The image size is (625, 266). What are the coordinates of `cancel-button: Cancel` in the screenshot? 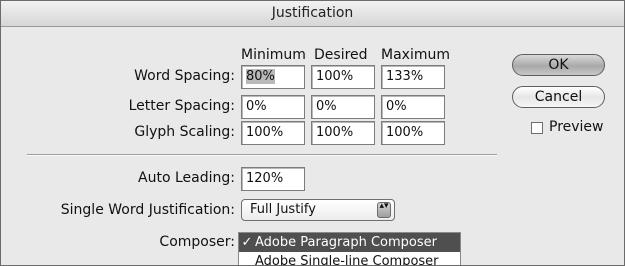 It's located at (558, 97).